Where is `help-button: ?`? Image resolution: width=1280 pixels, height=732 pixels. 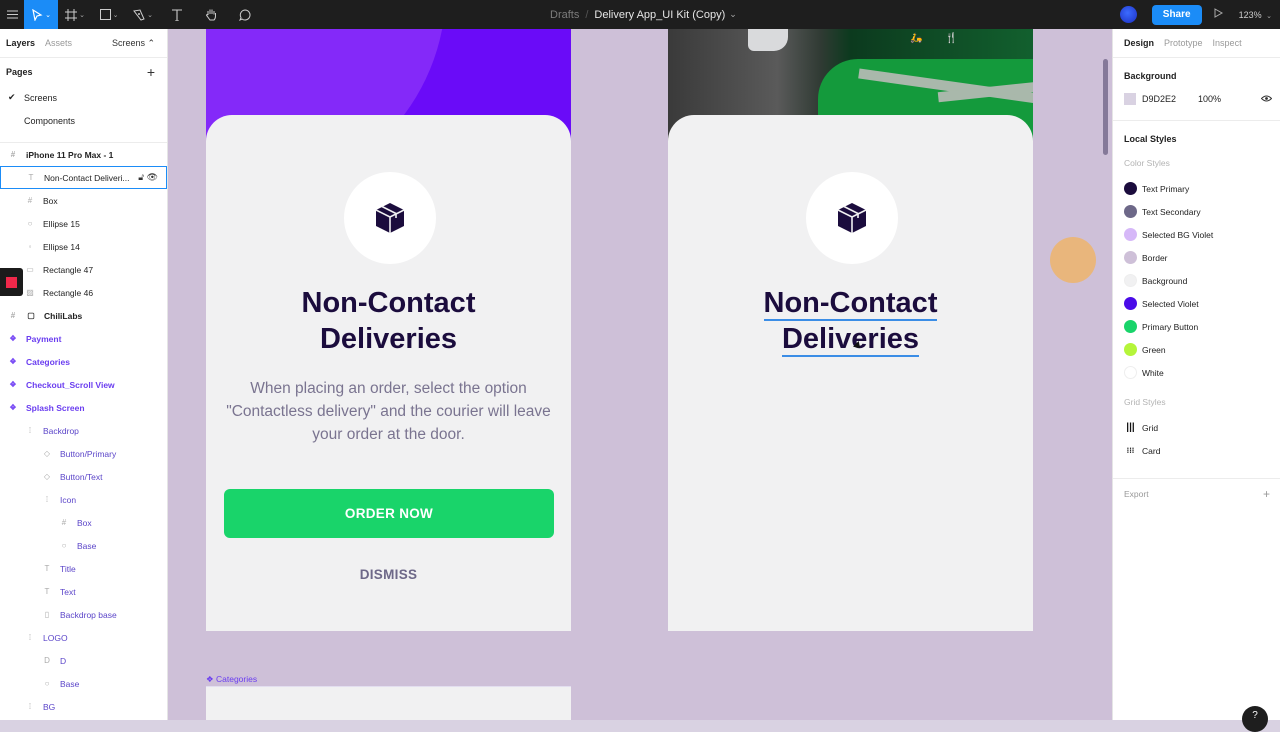
help-button: ? is located at coordinates (1255, 719).